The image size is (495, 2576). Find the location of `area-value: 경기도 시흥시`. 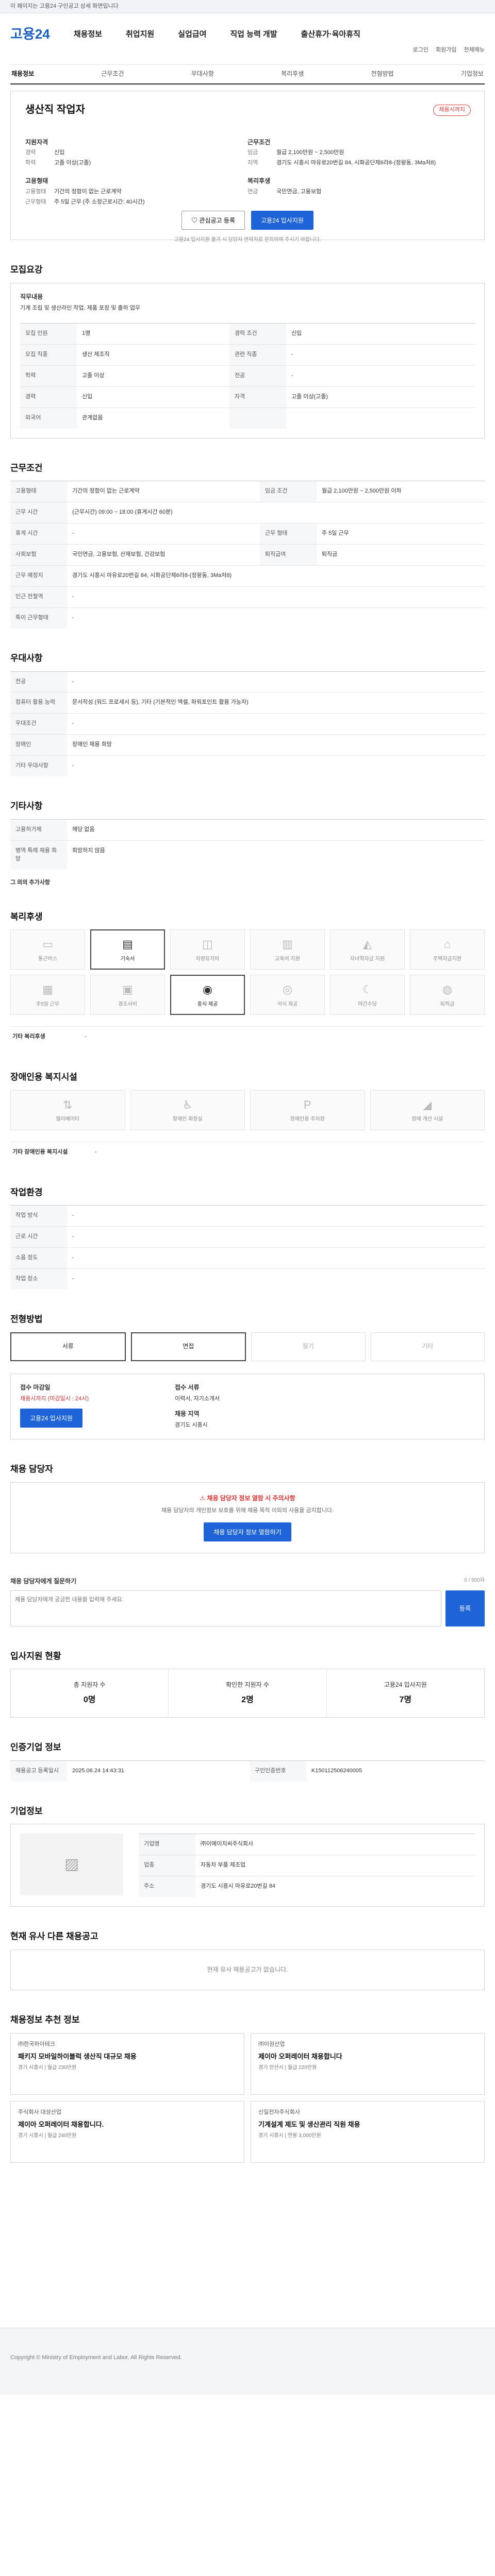

area-value: 경기도 시흥시 is located at coordinates (191, 1425).